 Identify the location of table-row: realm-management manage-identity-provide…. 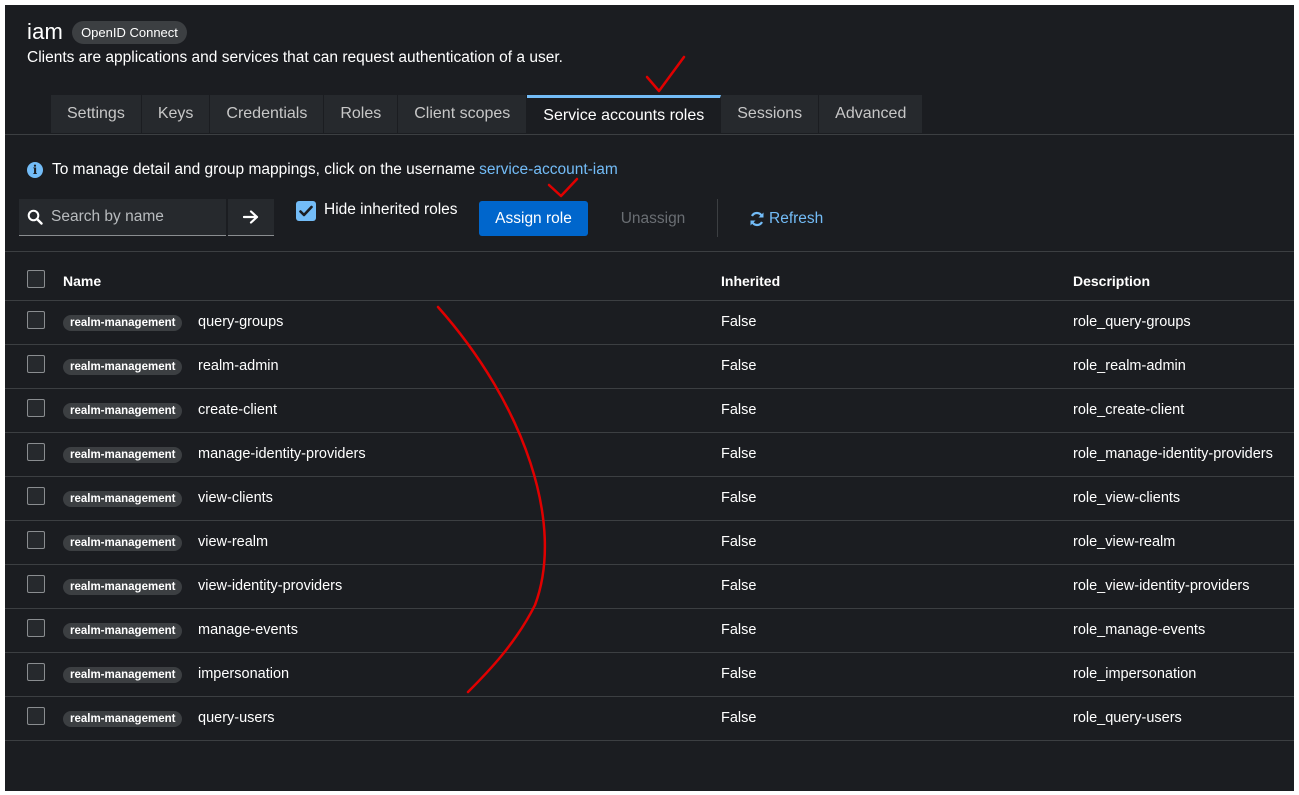
(649, 454).